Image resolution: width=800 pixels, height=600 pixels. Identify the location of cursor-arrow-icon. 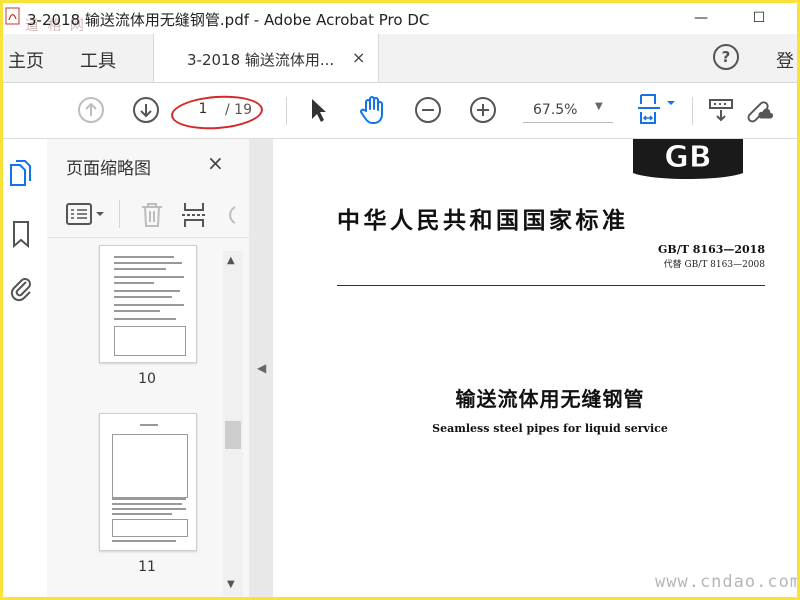
(319, 110).